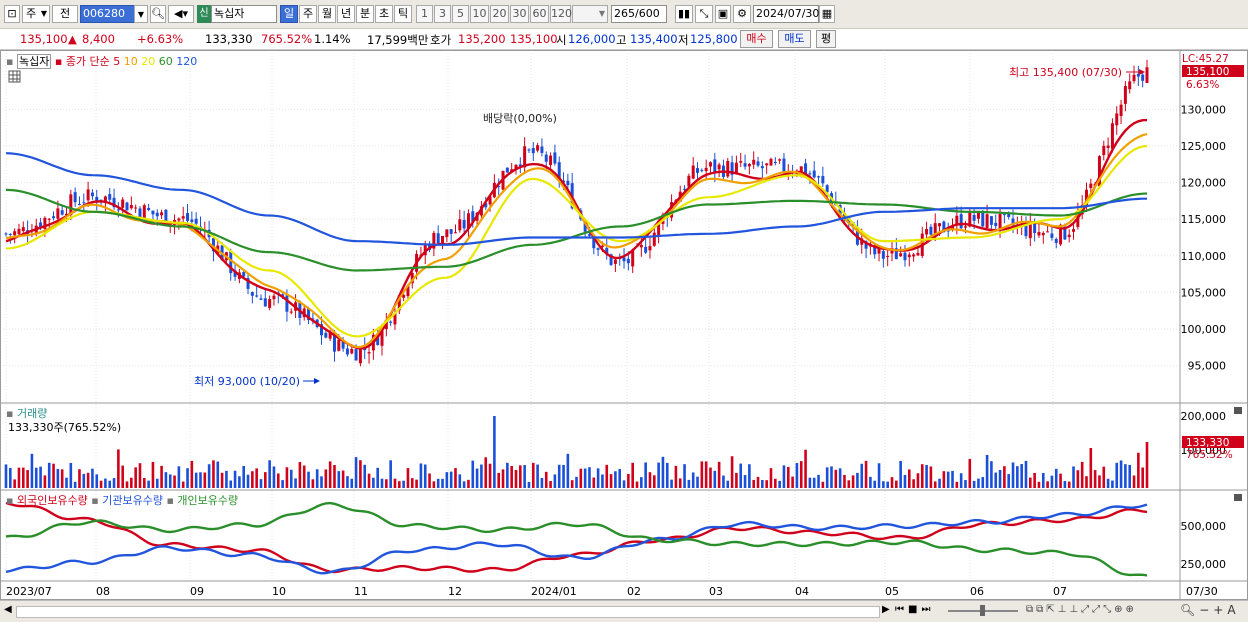 This screenshot has width=1248, height=624. Describe the element at coordinates (742, 14) in the screenshot. I see `gear-icon: ⚙` at that location.